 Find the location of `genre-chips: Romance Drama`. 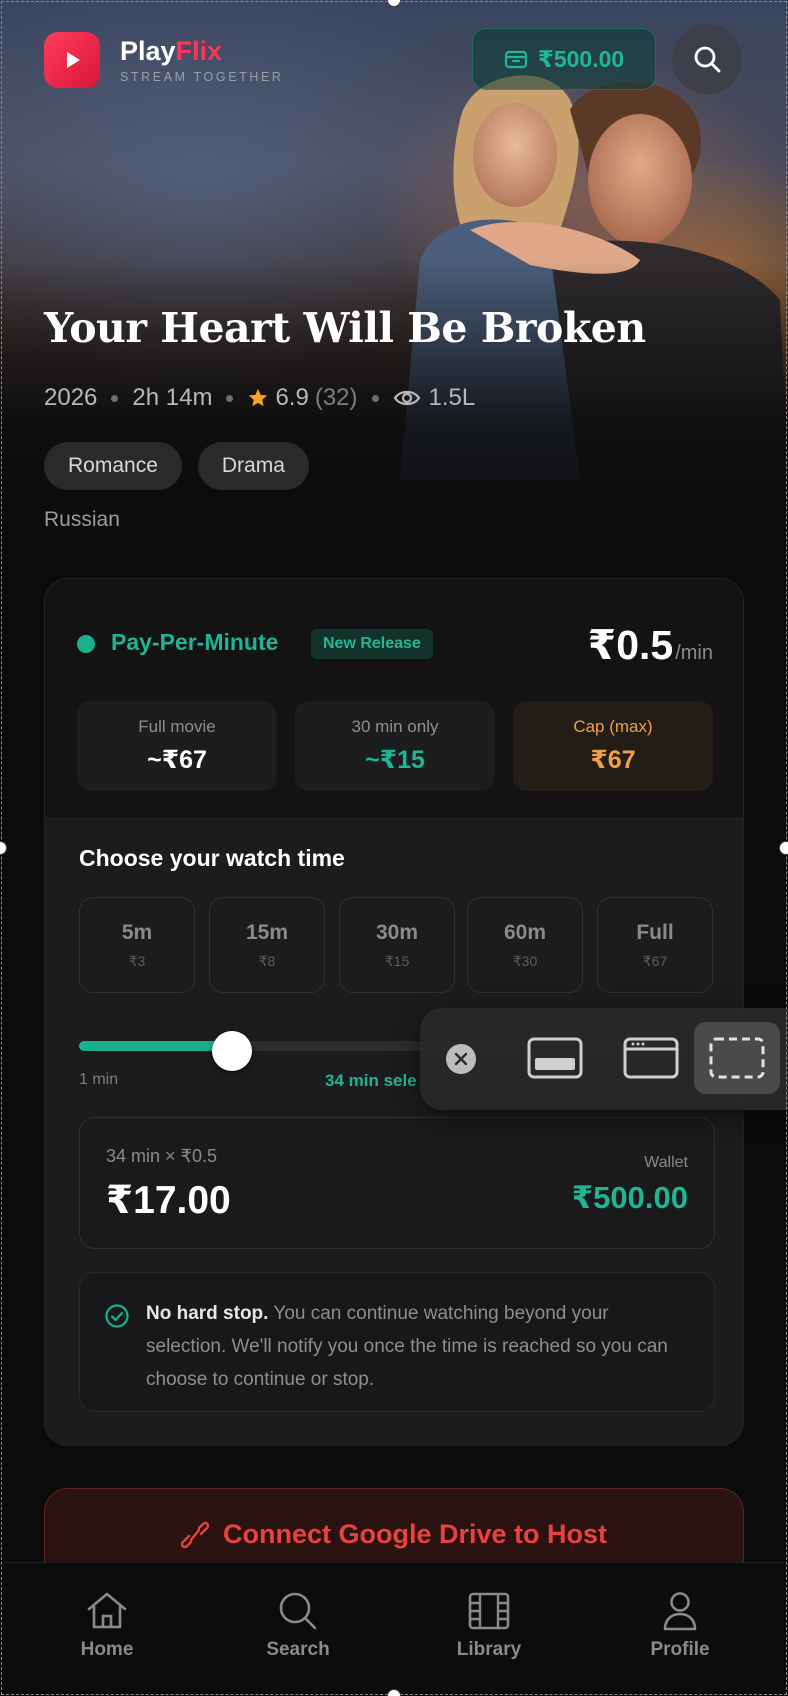

genre-chips: Romance Drama is located at coordinates (176, 466).